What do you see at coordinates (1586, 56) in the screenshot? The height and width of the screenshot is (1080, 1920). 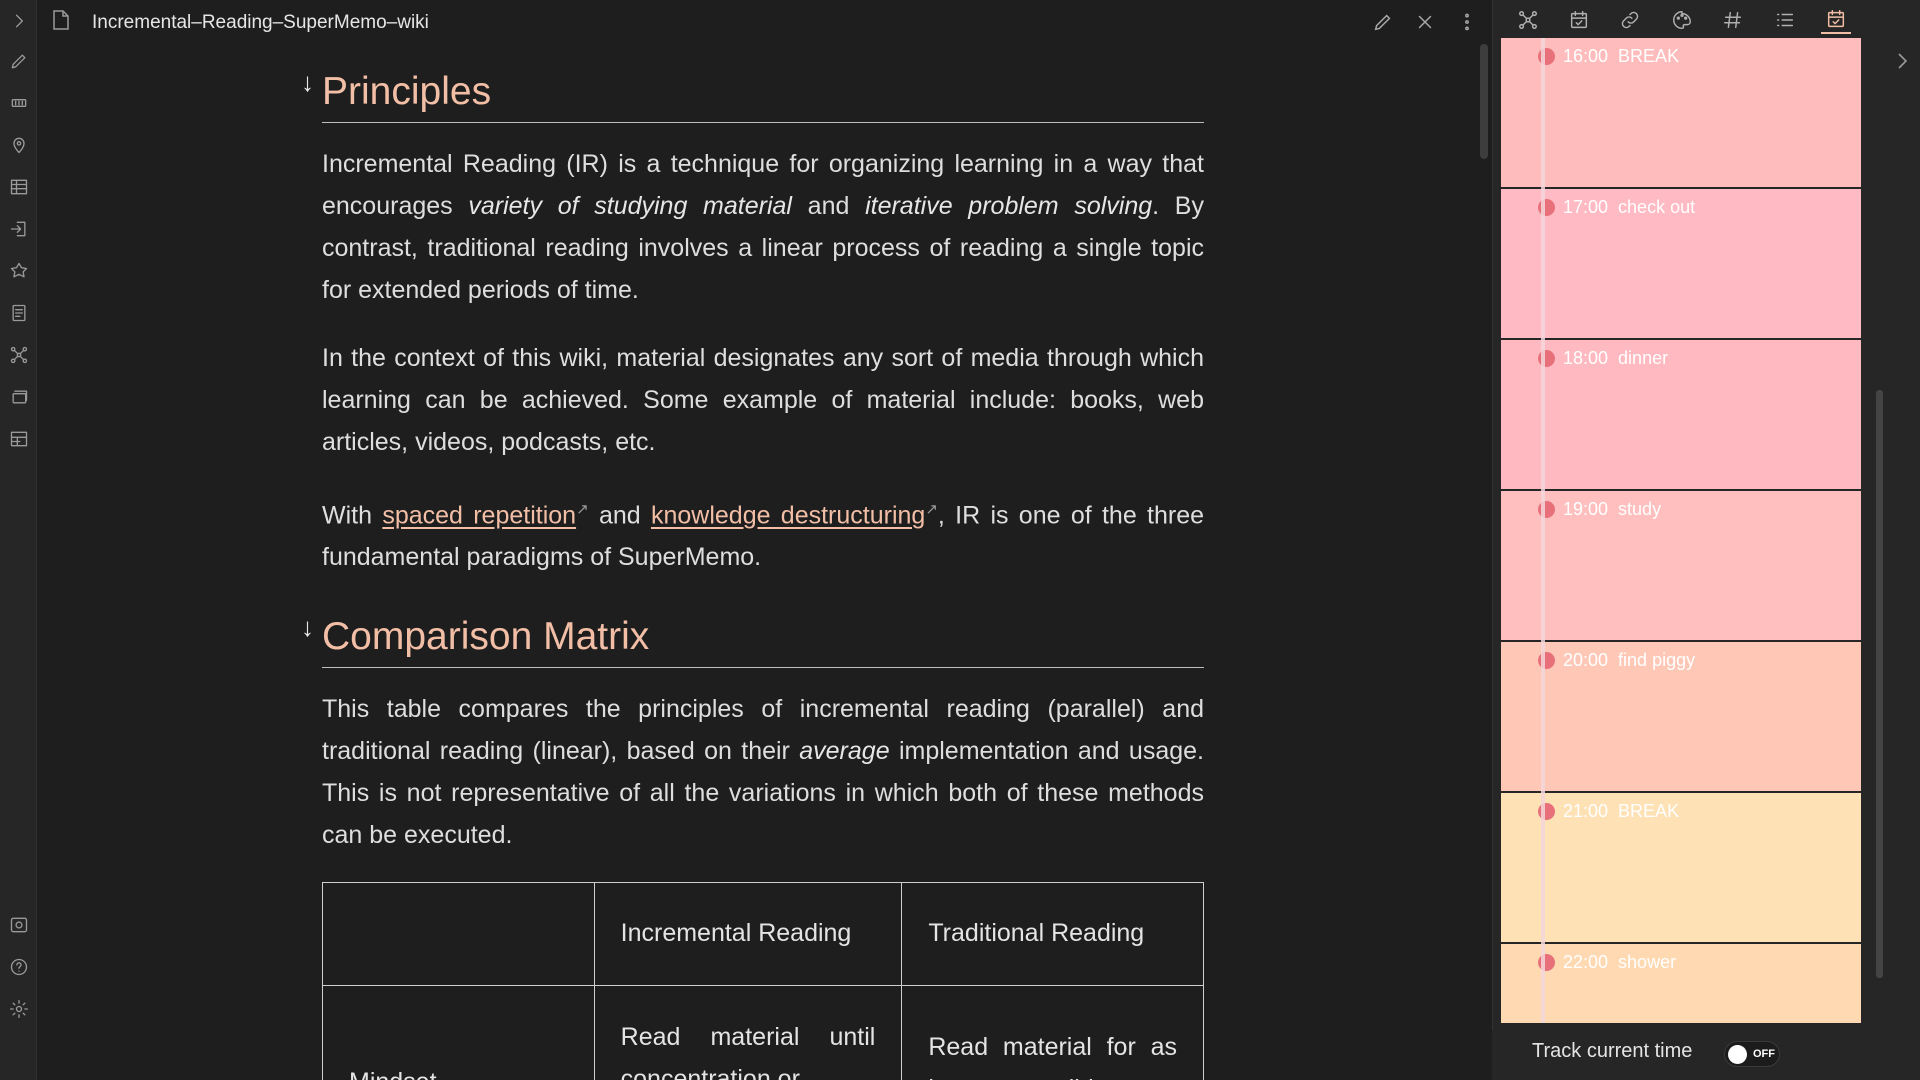 I see `slot-time: 16:00` at bounding box center [1586, 56].